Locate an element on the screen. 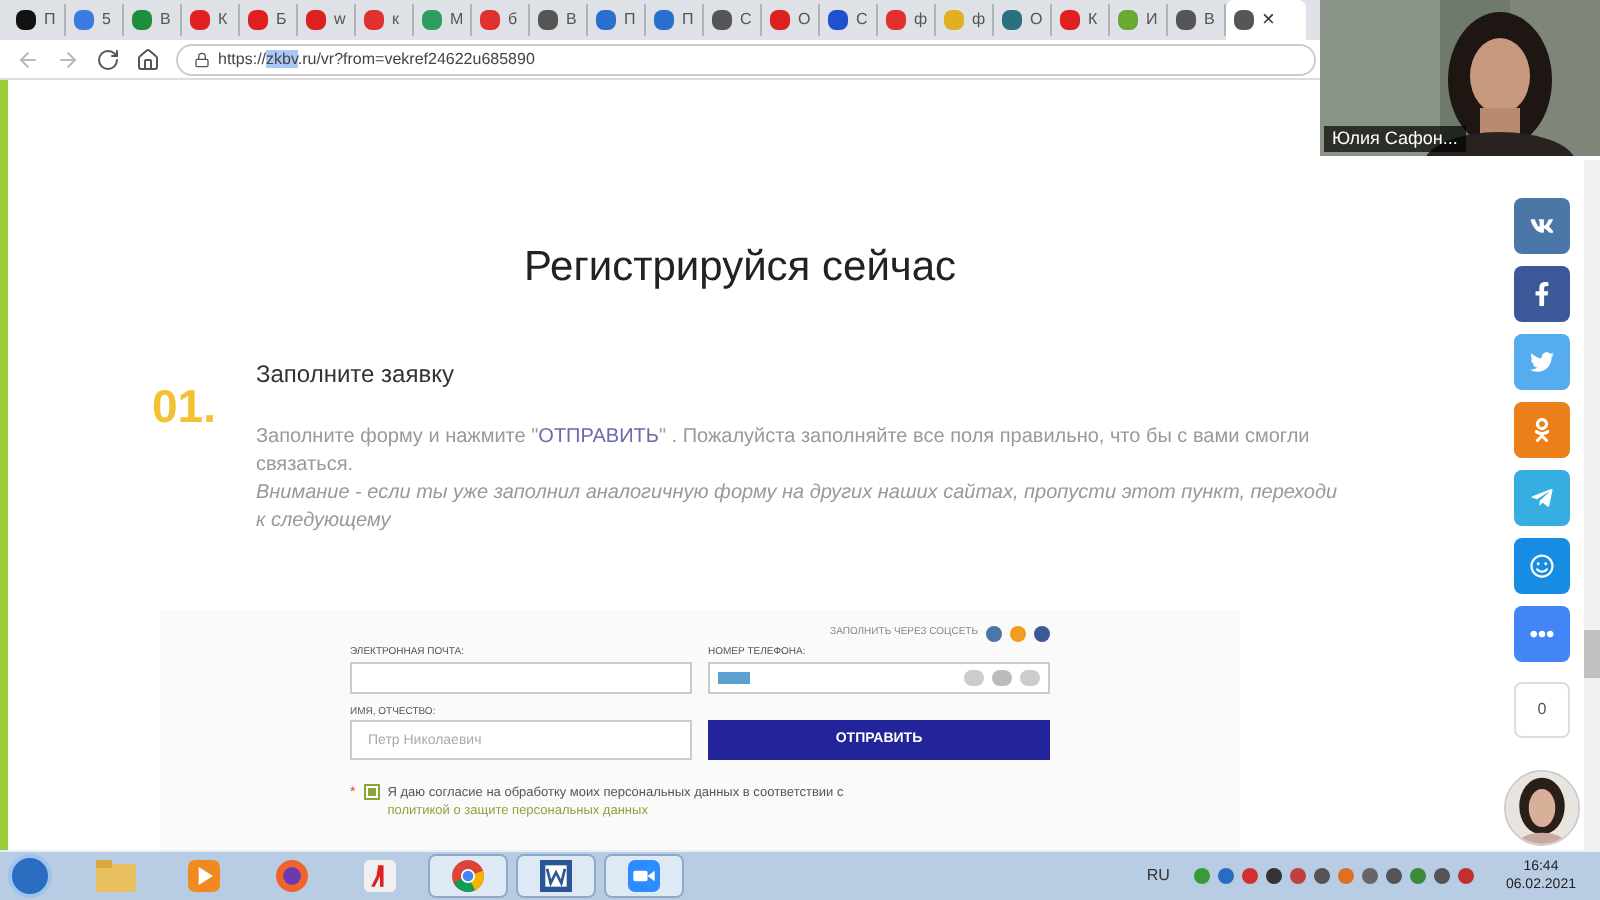 The height and width of the screenshot is (900, 1600). tab-title: 5 is located at coordinates (106, 20).